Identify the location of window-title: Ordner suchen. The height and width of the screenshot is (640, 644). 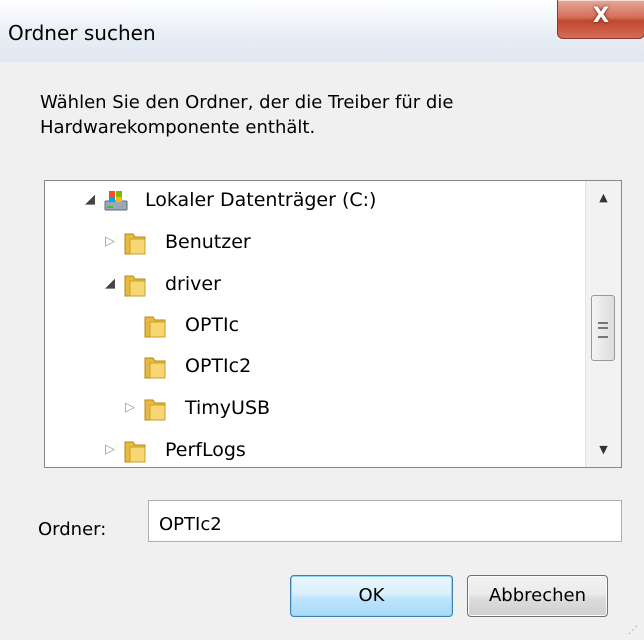
(82, 33).